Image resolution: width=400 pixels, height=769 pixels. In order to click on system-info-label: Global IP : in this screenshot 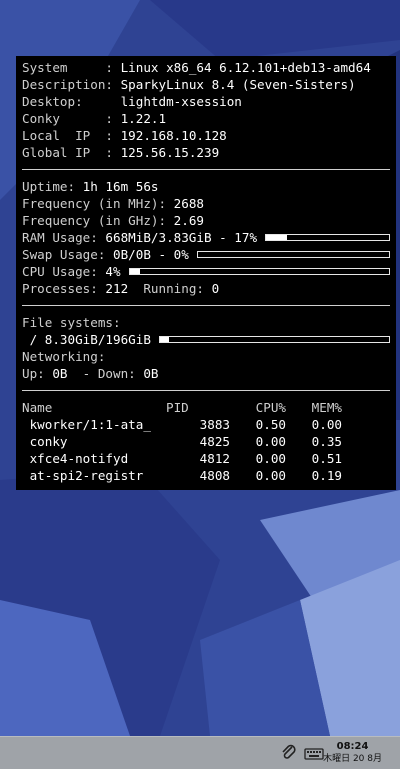, I will do `click(71, 152)`.